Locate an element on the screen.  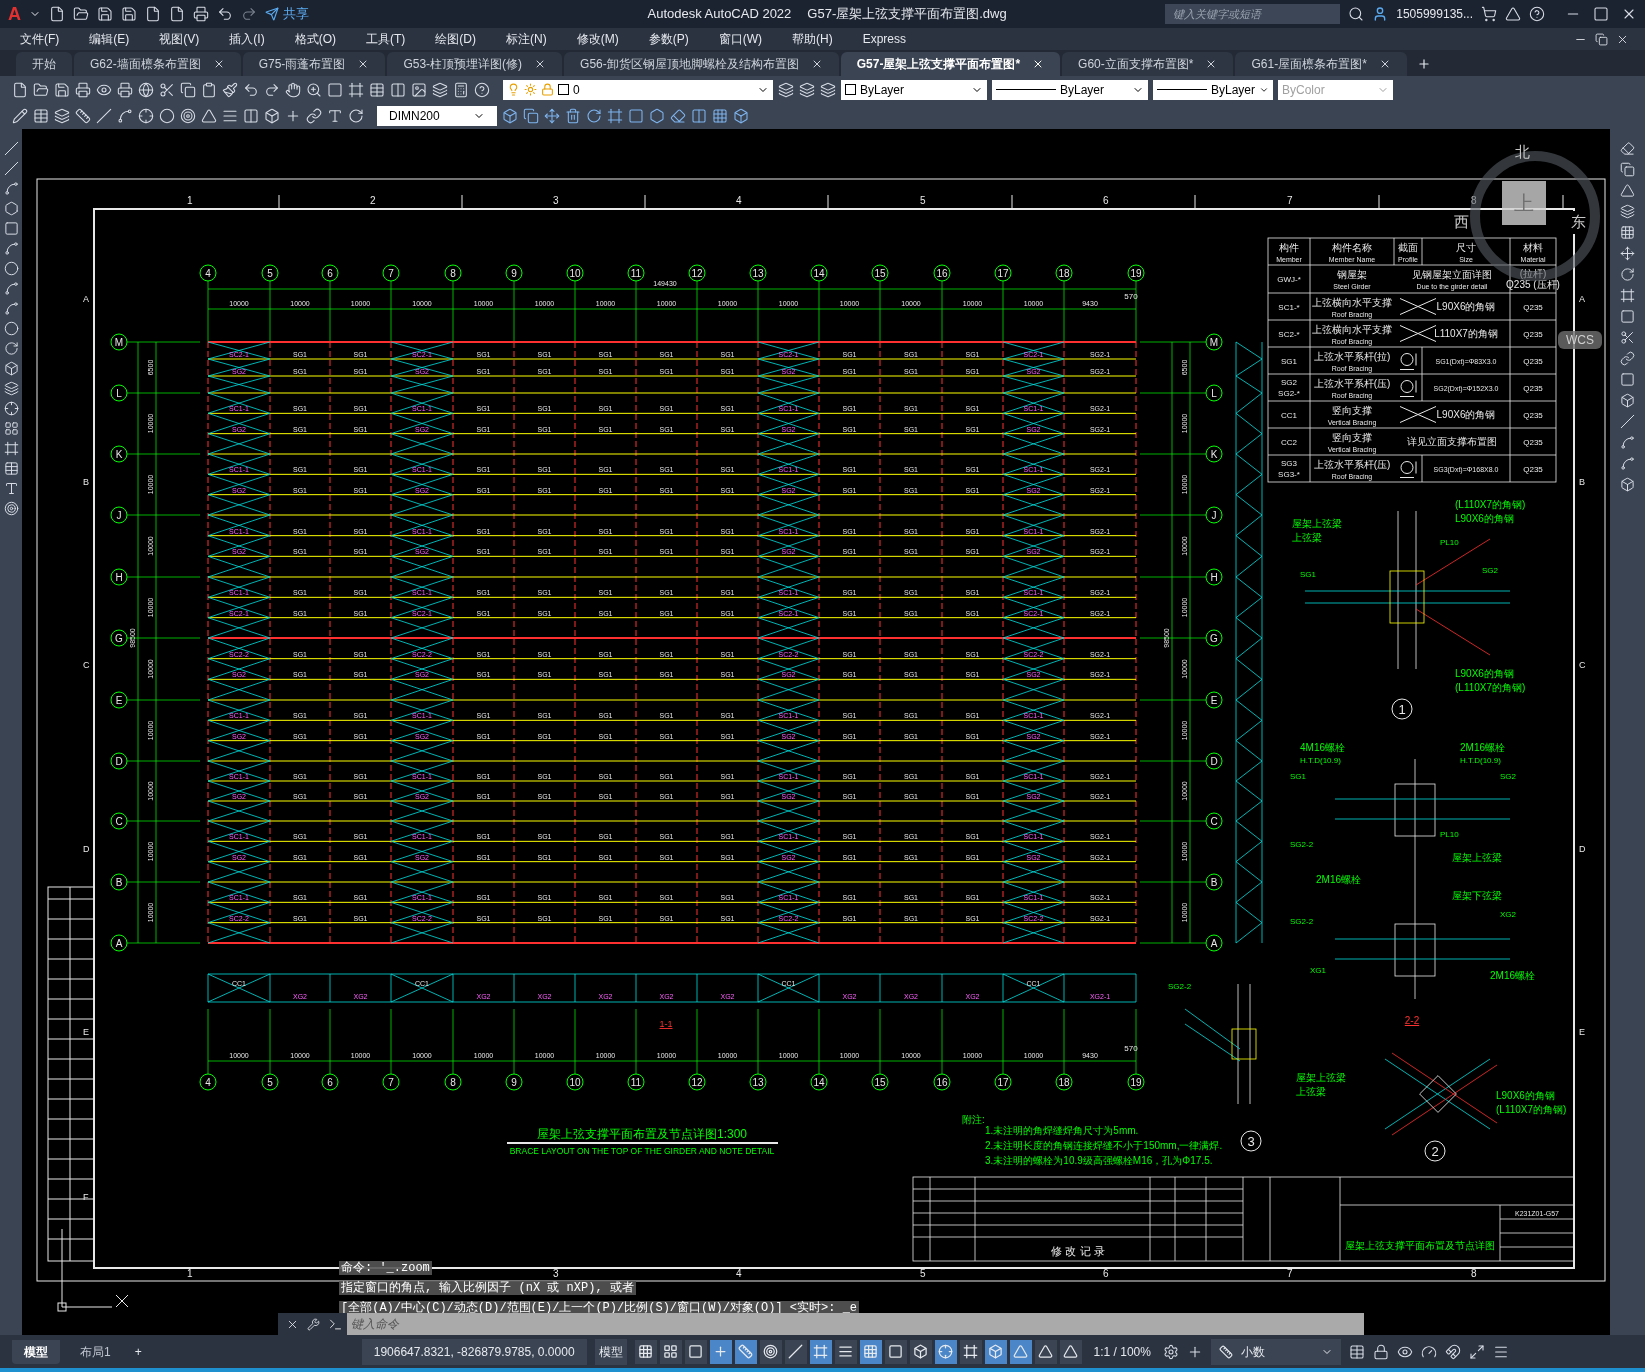
menu-item: 修改(M) is located at coordinates (597, 39).